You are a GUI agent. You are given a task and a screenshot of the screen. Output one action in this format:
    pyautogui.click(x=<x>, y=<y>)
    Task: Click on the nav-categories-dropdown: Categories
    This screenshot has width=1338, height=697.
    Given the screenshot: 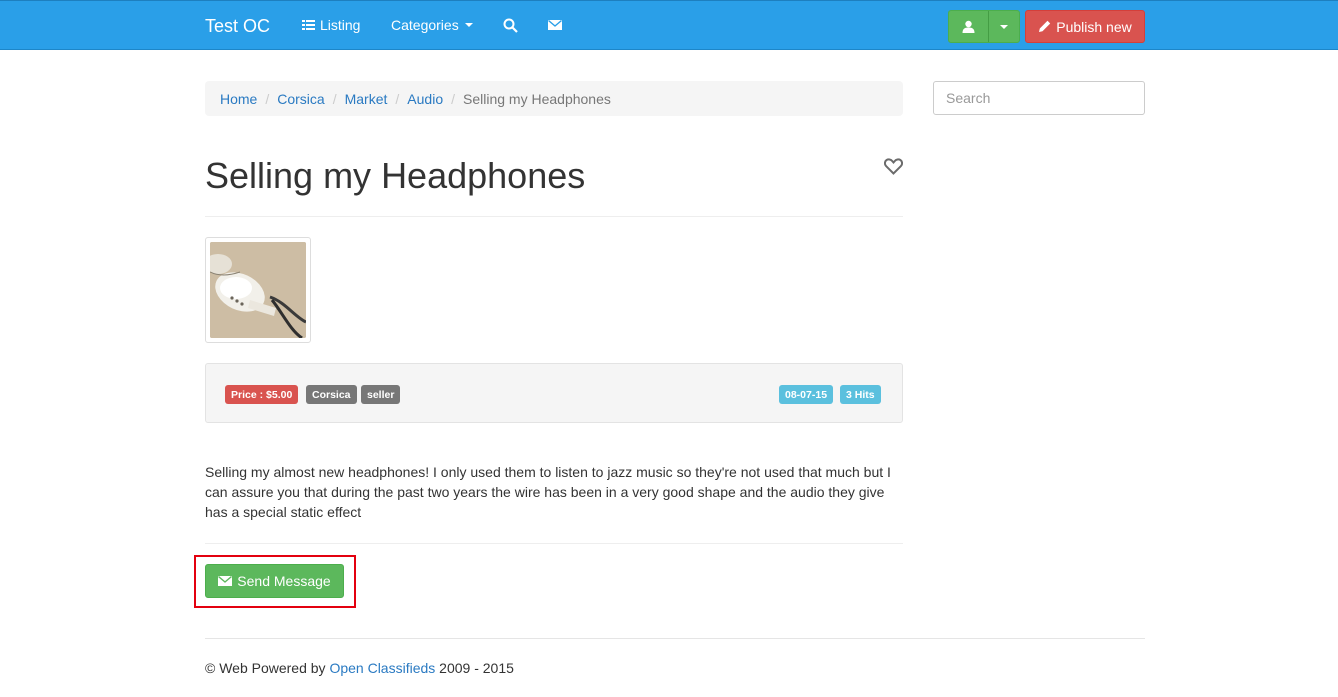 What is the action you would take?
    pyautogui.click(x=432, y=25)
    